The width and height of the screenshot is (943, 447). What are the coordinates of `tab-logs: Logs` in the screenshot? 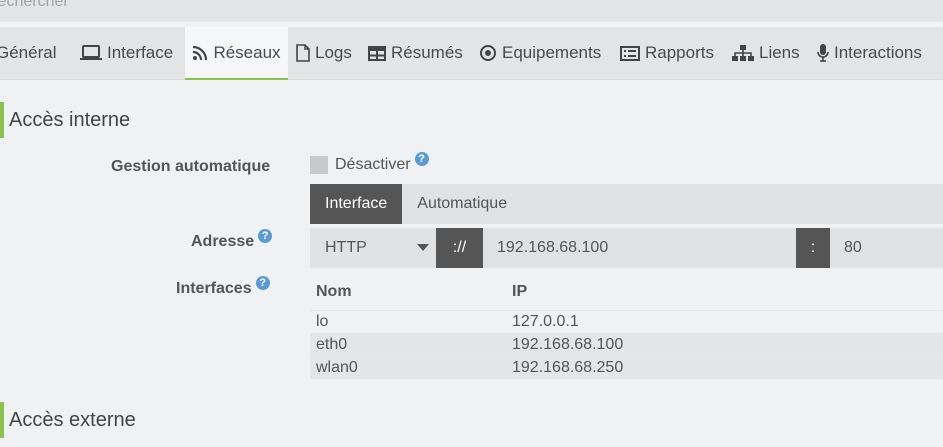 It's located at (324, 53).